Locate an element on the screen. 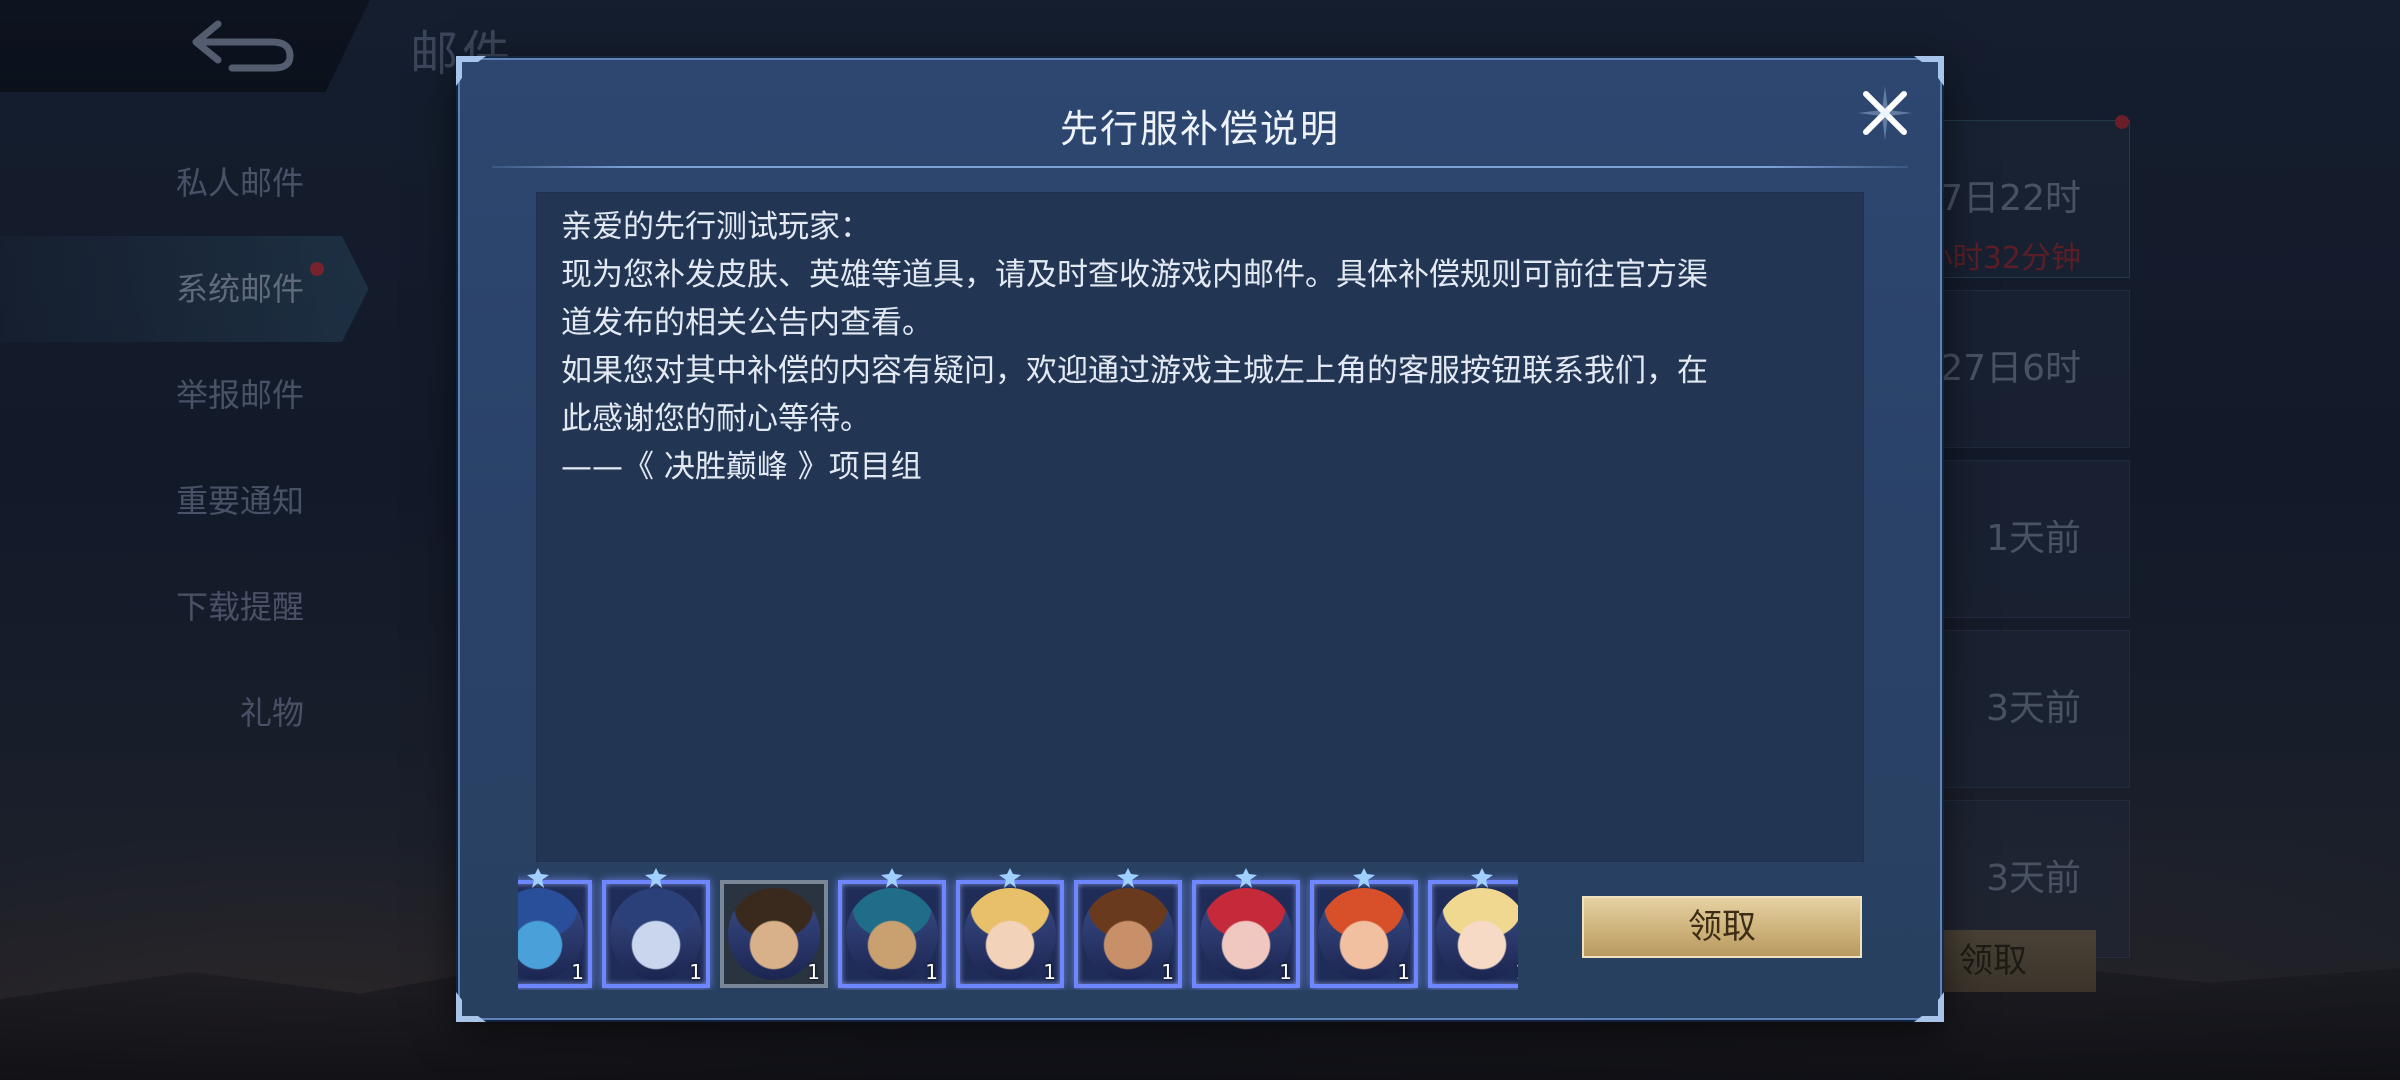  message-line: 如果您对其中补偿的内容有疑问，欢迎通过游戏主城左上角的客服按钮联系我们，在 is located at coordinates (1134, 371).